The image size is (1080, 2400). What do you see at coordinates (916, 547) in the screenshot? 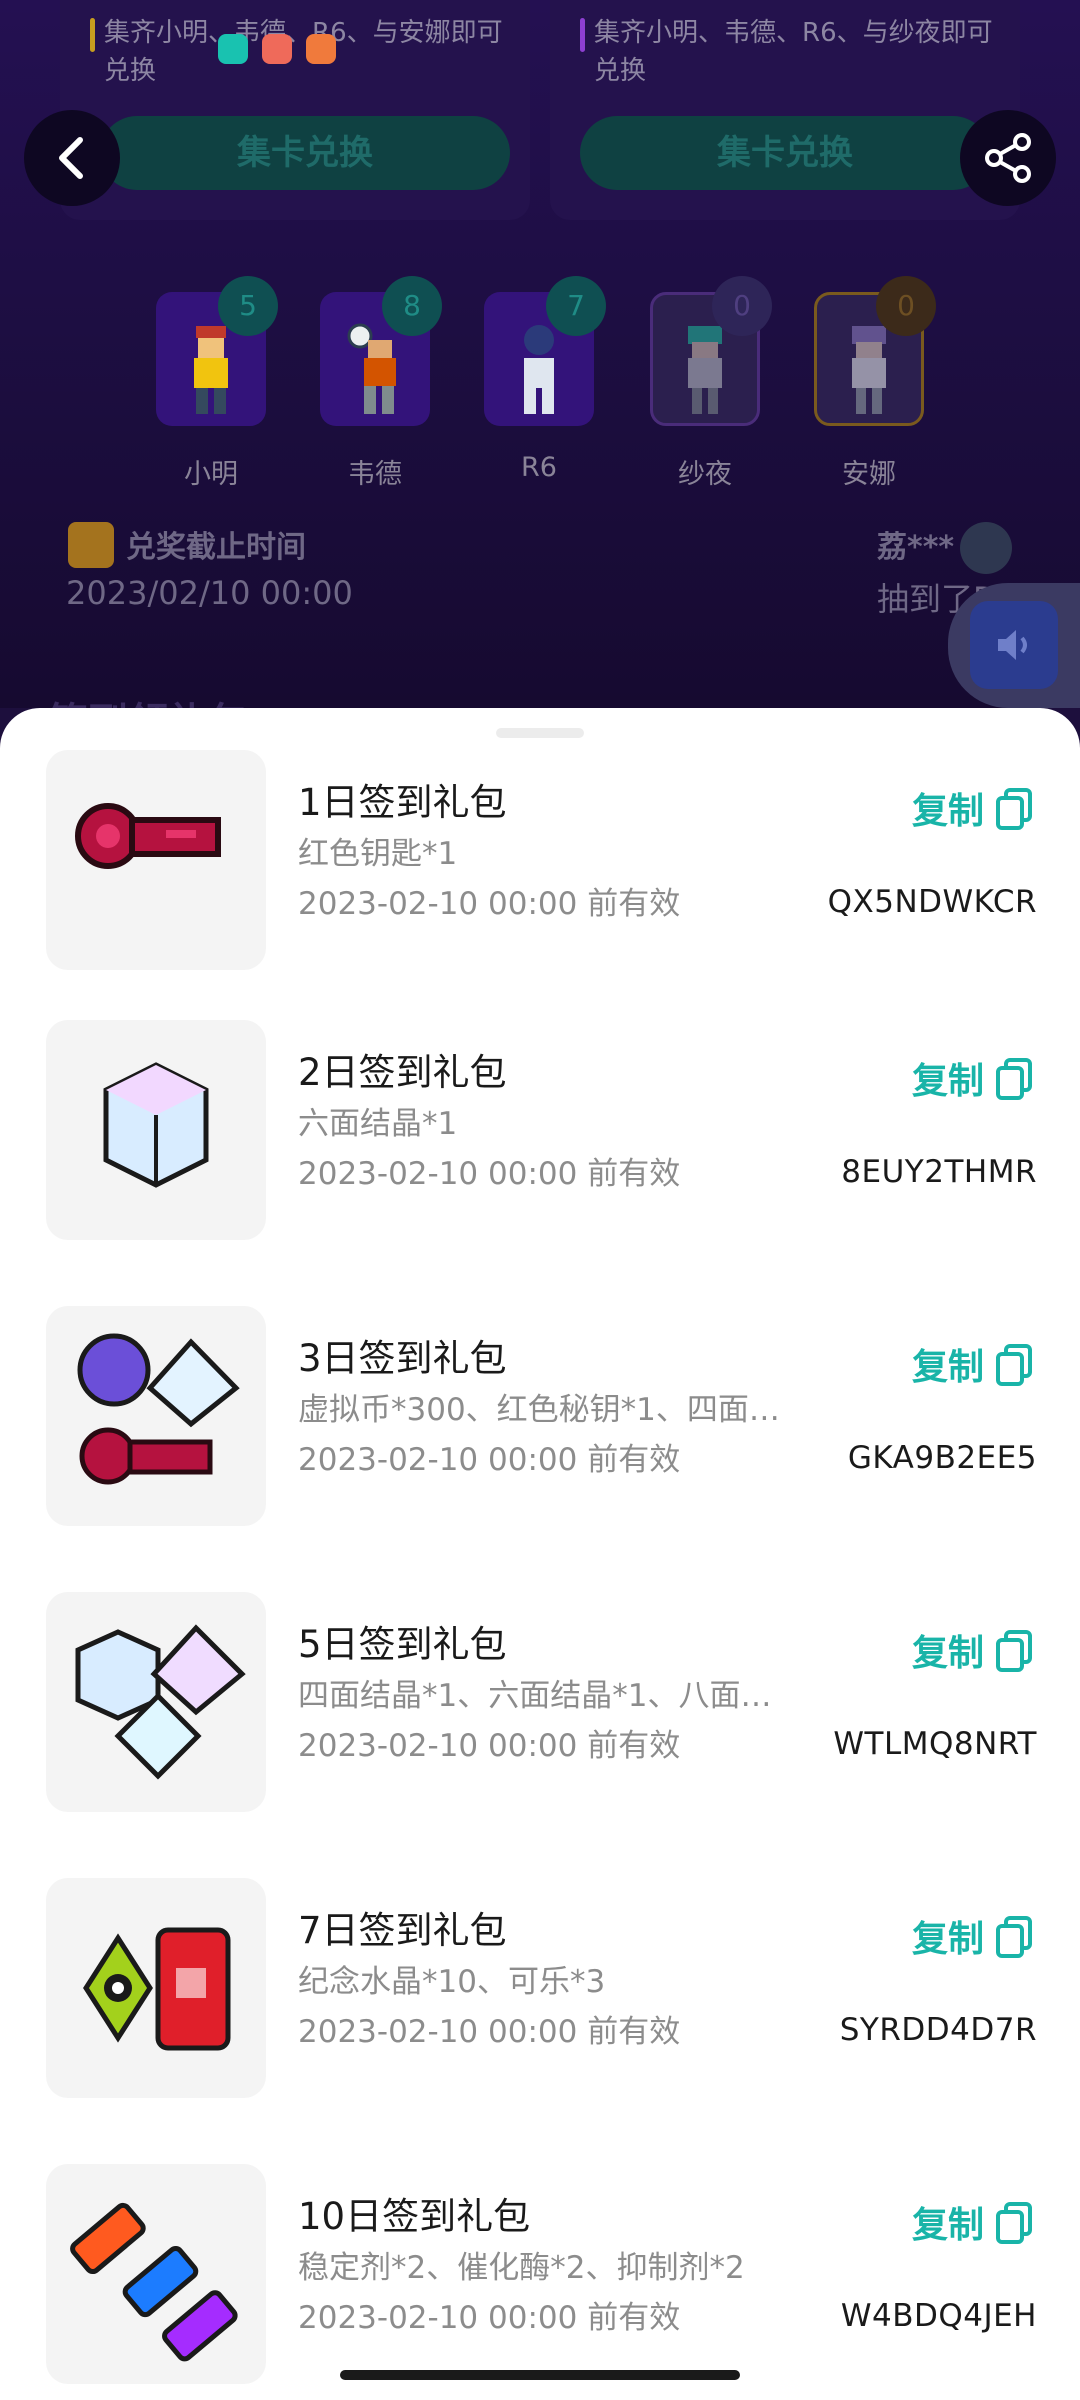
I see `winner-name: 荔***` at bounding box center [916, 547].